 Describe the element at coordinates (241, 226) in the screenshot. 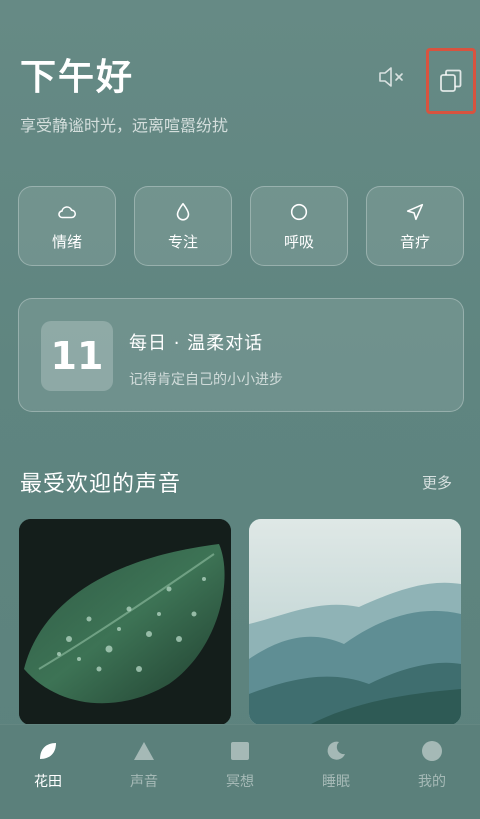

I see `category-row: 情绪 专注 呼吸 音疗` at that location.